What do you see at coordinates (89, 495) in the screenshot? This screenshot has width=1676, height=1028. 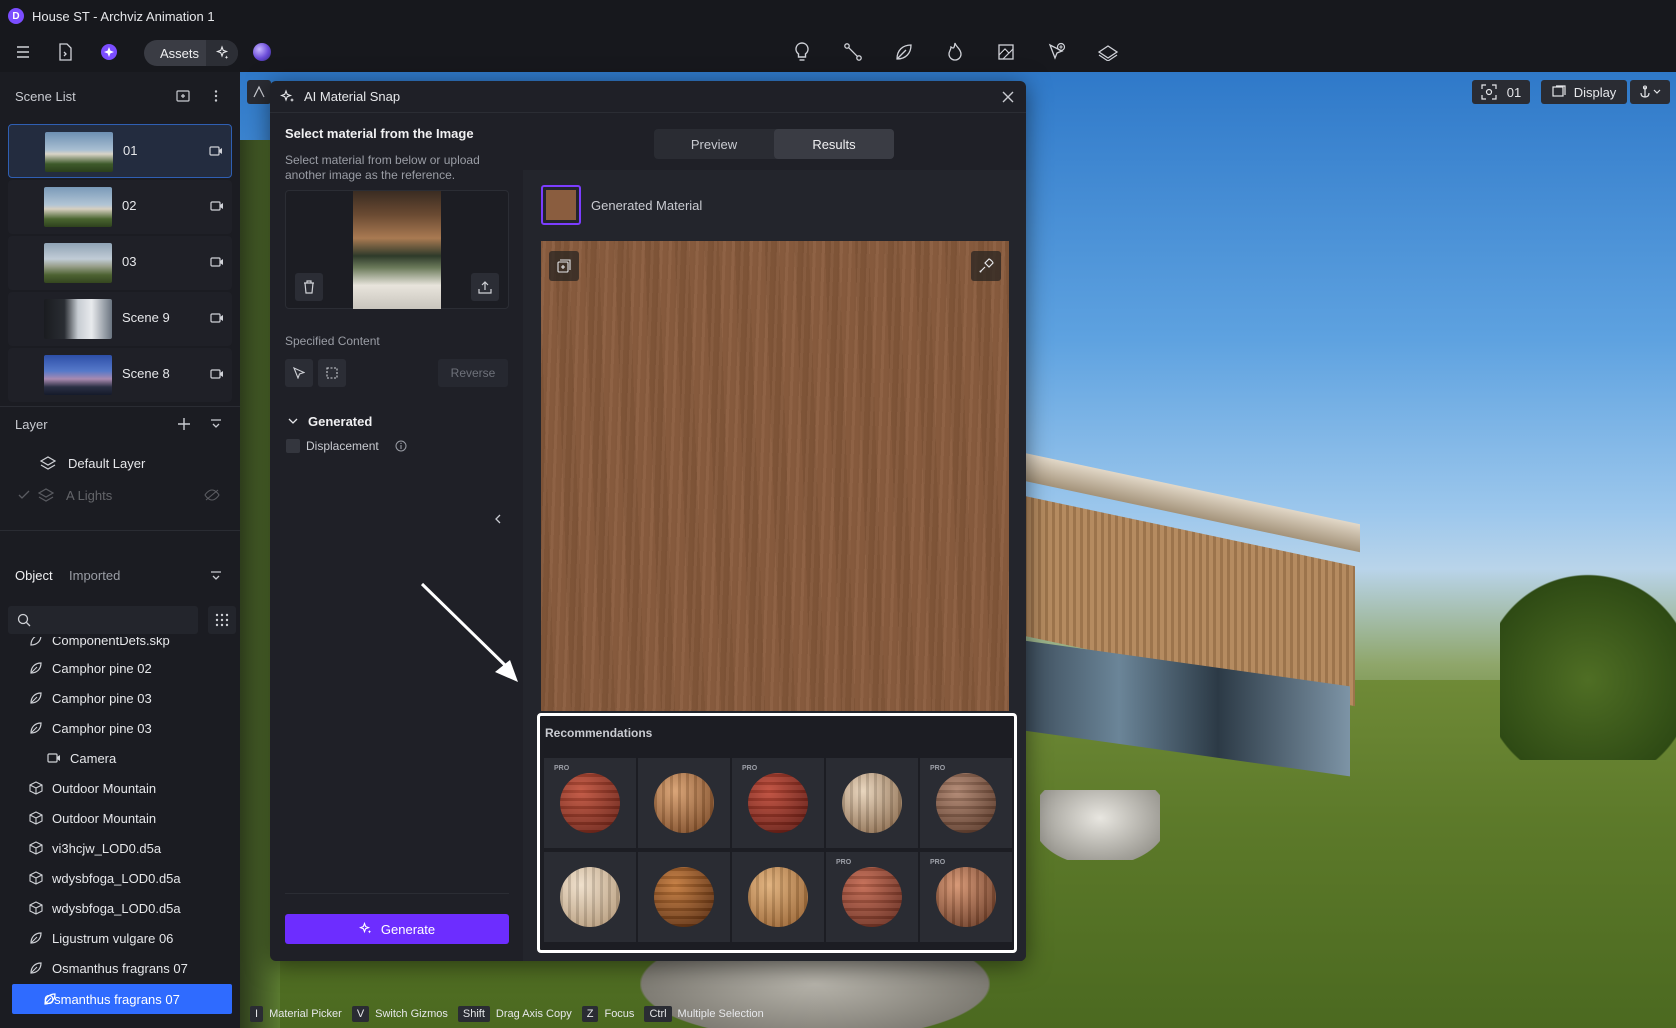 I see `layer-label: A Lights` at bounding box center [89, 495].